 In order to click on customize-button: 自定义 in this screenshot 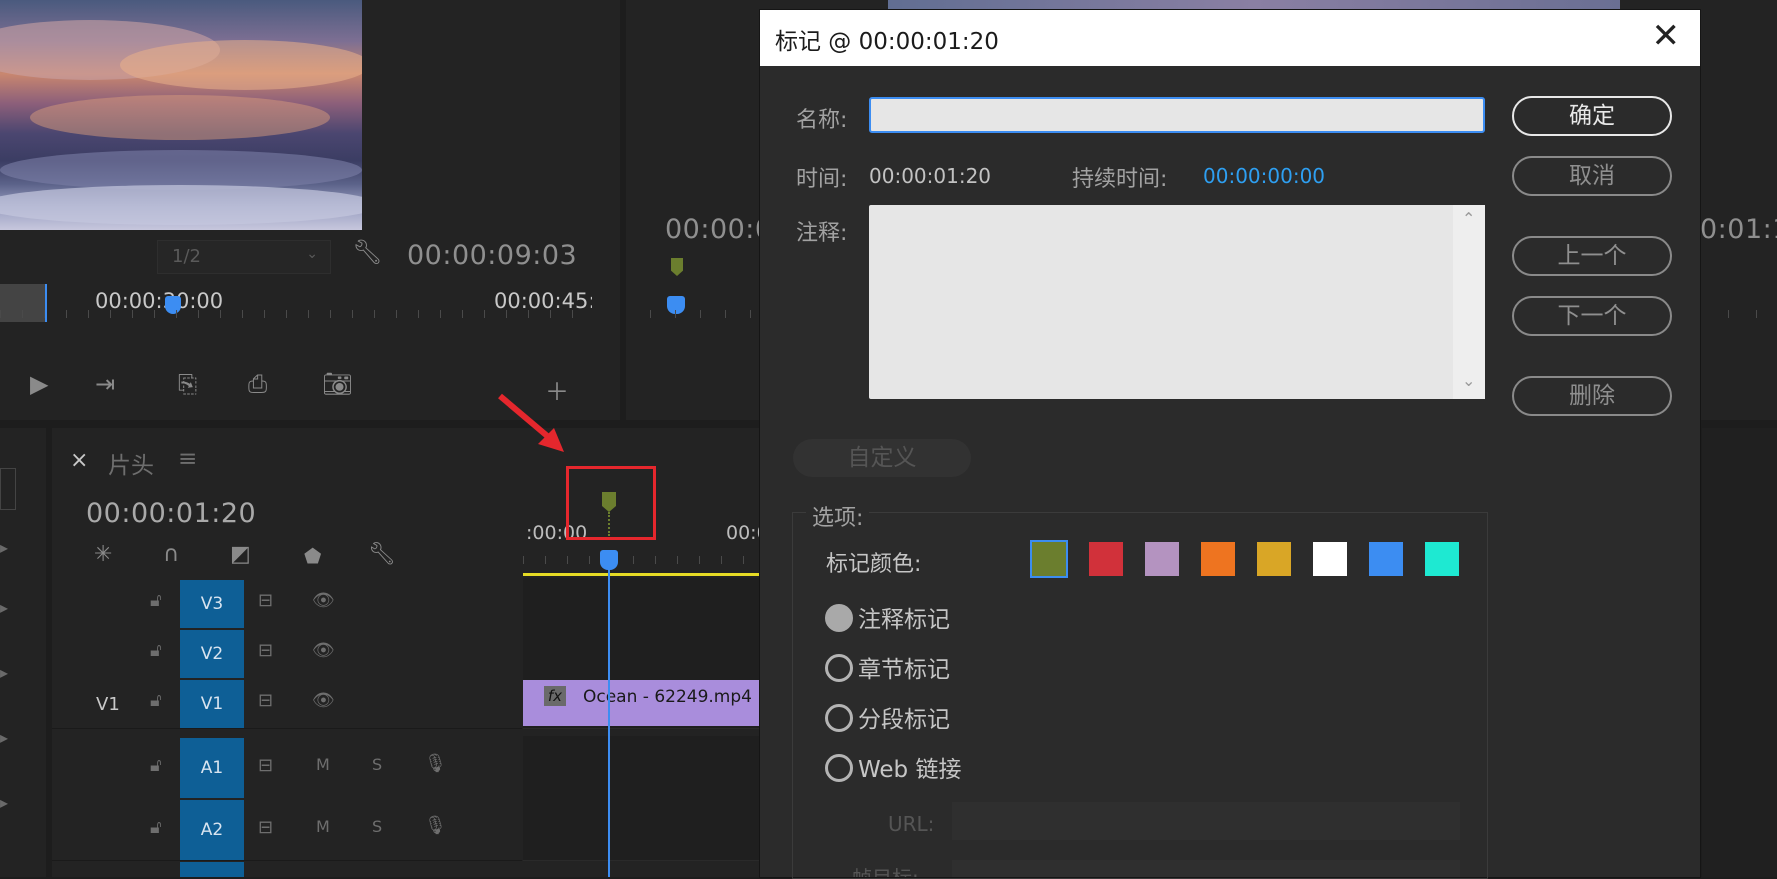, I will do `click(882, 458)`.